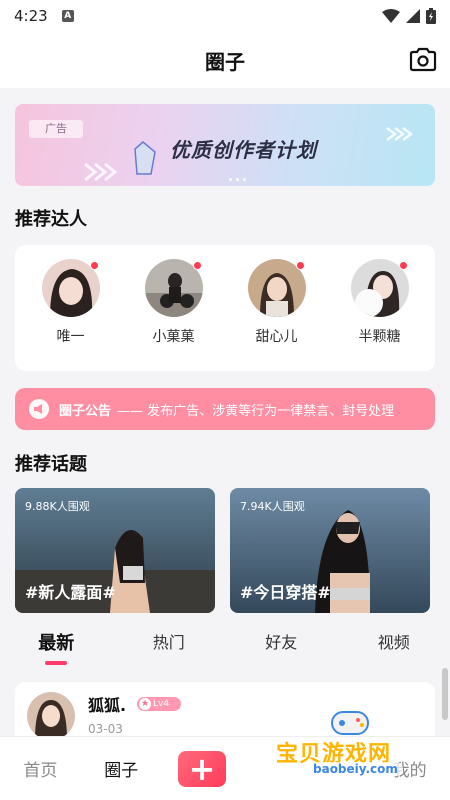 This screenshot has height=800, width=450. What do you see at coordinates (168, 642) in the screenshot?
I see `tab-label: 热门` at bounding box center [168, 642].